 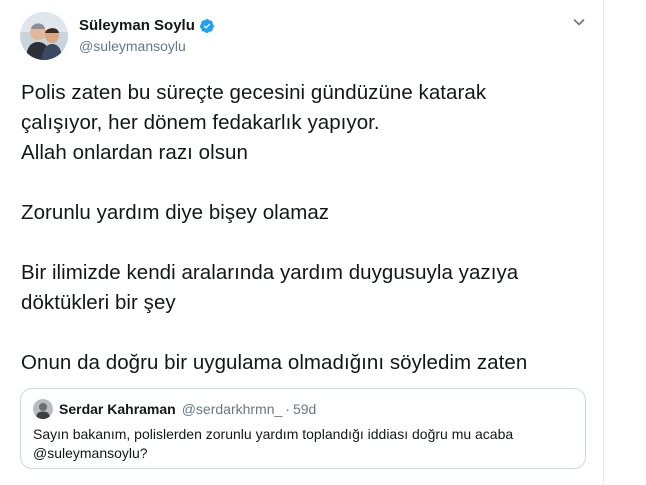 I want to click on author-name-row: Süleyman Soylu, so click(x=147, y=26).